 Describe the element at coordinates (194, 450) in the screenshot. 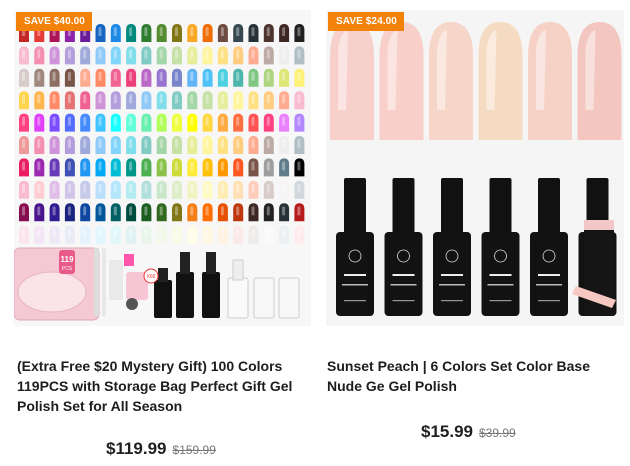

I see `original-price: $159.99` at that location.